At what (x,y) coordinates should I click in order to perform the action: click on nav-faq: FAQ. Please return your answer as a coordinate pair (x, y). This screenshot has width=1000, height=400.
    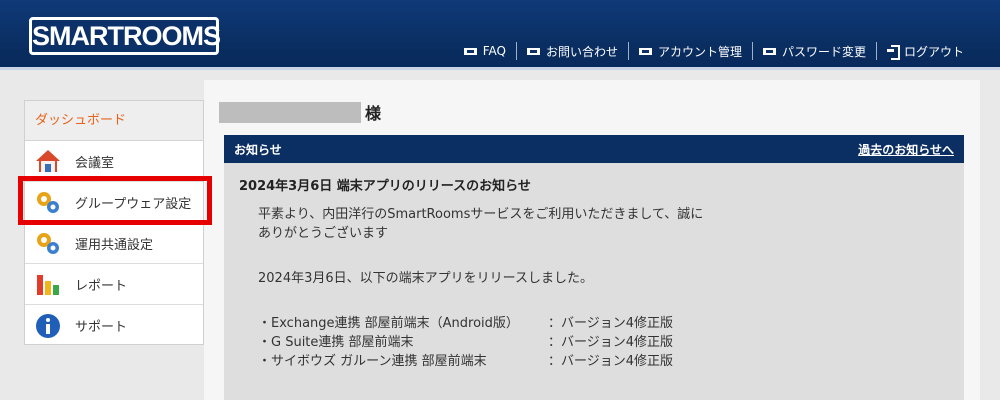
    Looking at the image, I should click on (485, 51).